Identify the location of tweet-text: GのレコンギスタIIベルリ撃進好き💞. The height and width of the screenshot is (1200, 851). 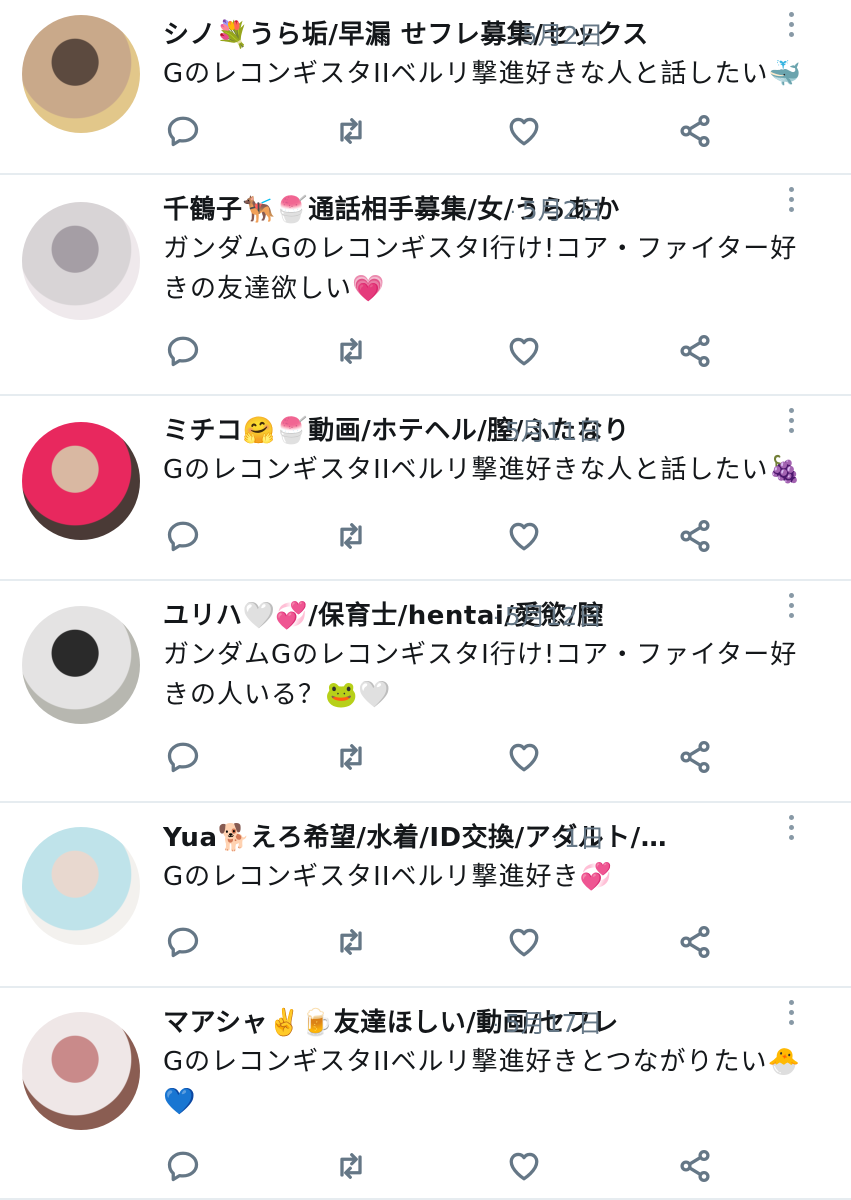
(388, 877).